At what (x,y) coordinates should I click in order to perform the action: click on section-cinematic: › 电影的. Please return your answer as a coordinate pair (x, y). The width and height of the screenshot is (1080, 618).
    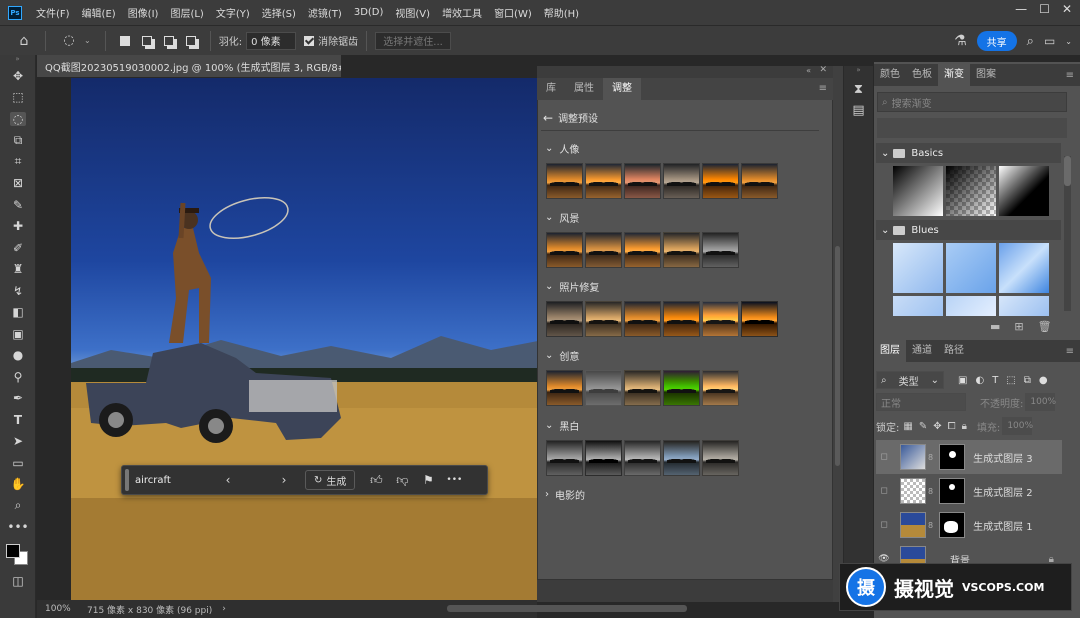
    Looking at the image, I should click on (565, 494).